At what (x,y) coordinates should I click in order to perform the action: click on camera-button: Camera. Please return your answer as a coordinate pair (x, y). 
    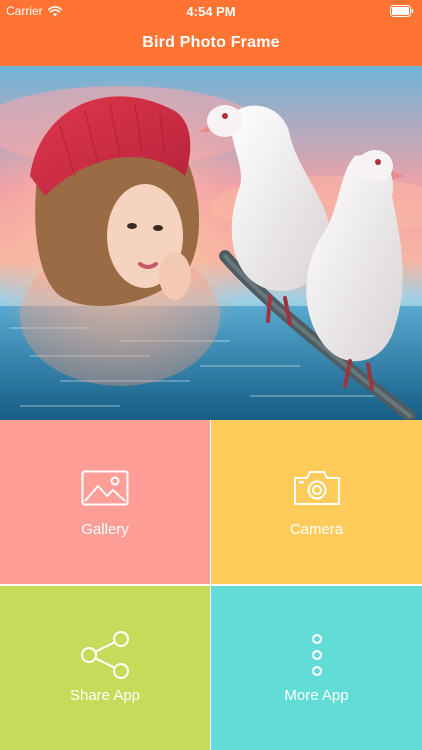
    Looking at the image, I should click on (316, 502).